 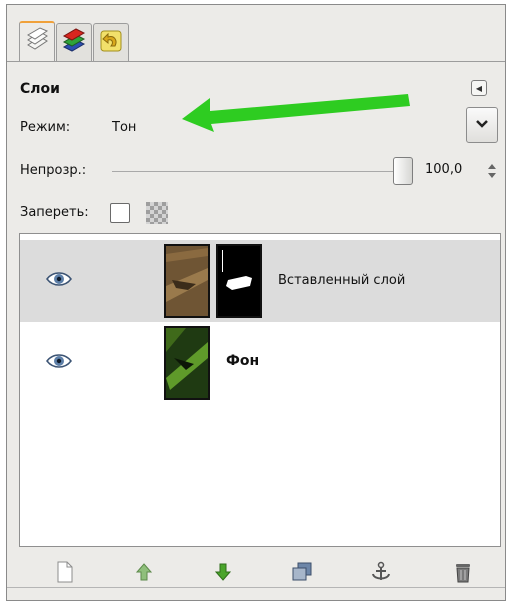 What do you see at coordinates (257, 171) in the screenshot?
I see `opacity-slider-track` at bounding box center [257, 171].